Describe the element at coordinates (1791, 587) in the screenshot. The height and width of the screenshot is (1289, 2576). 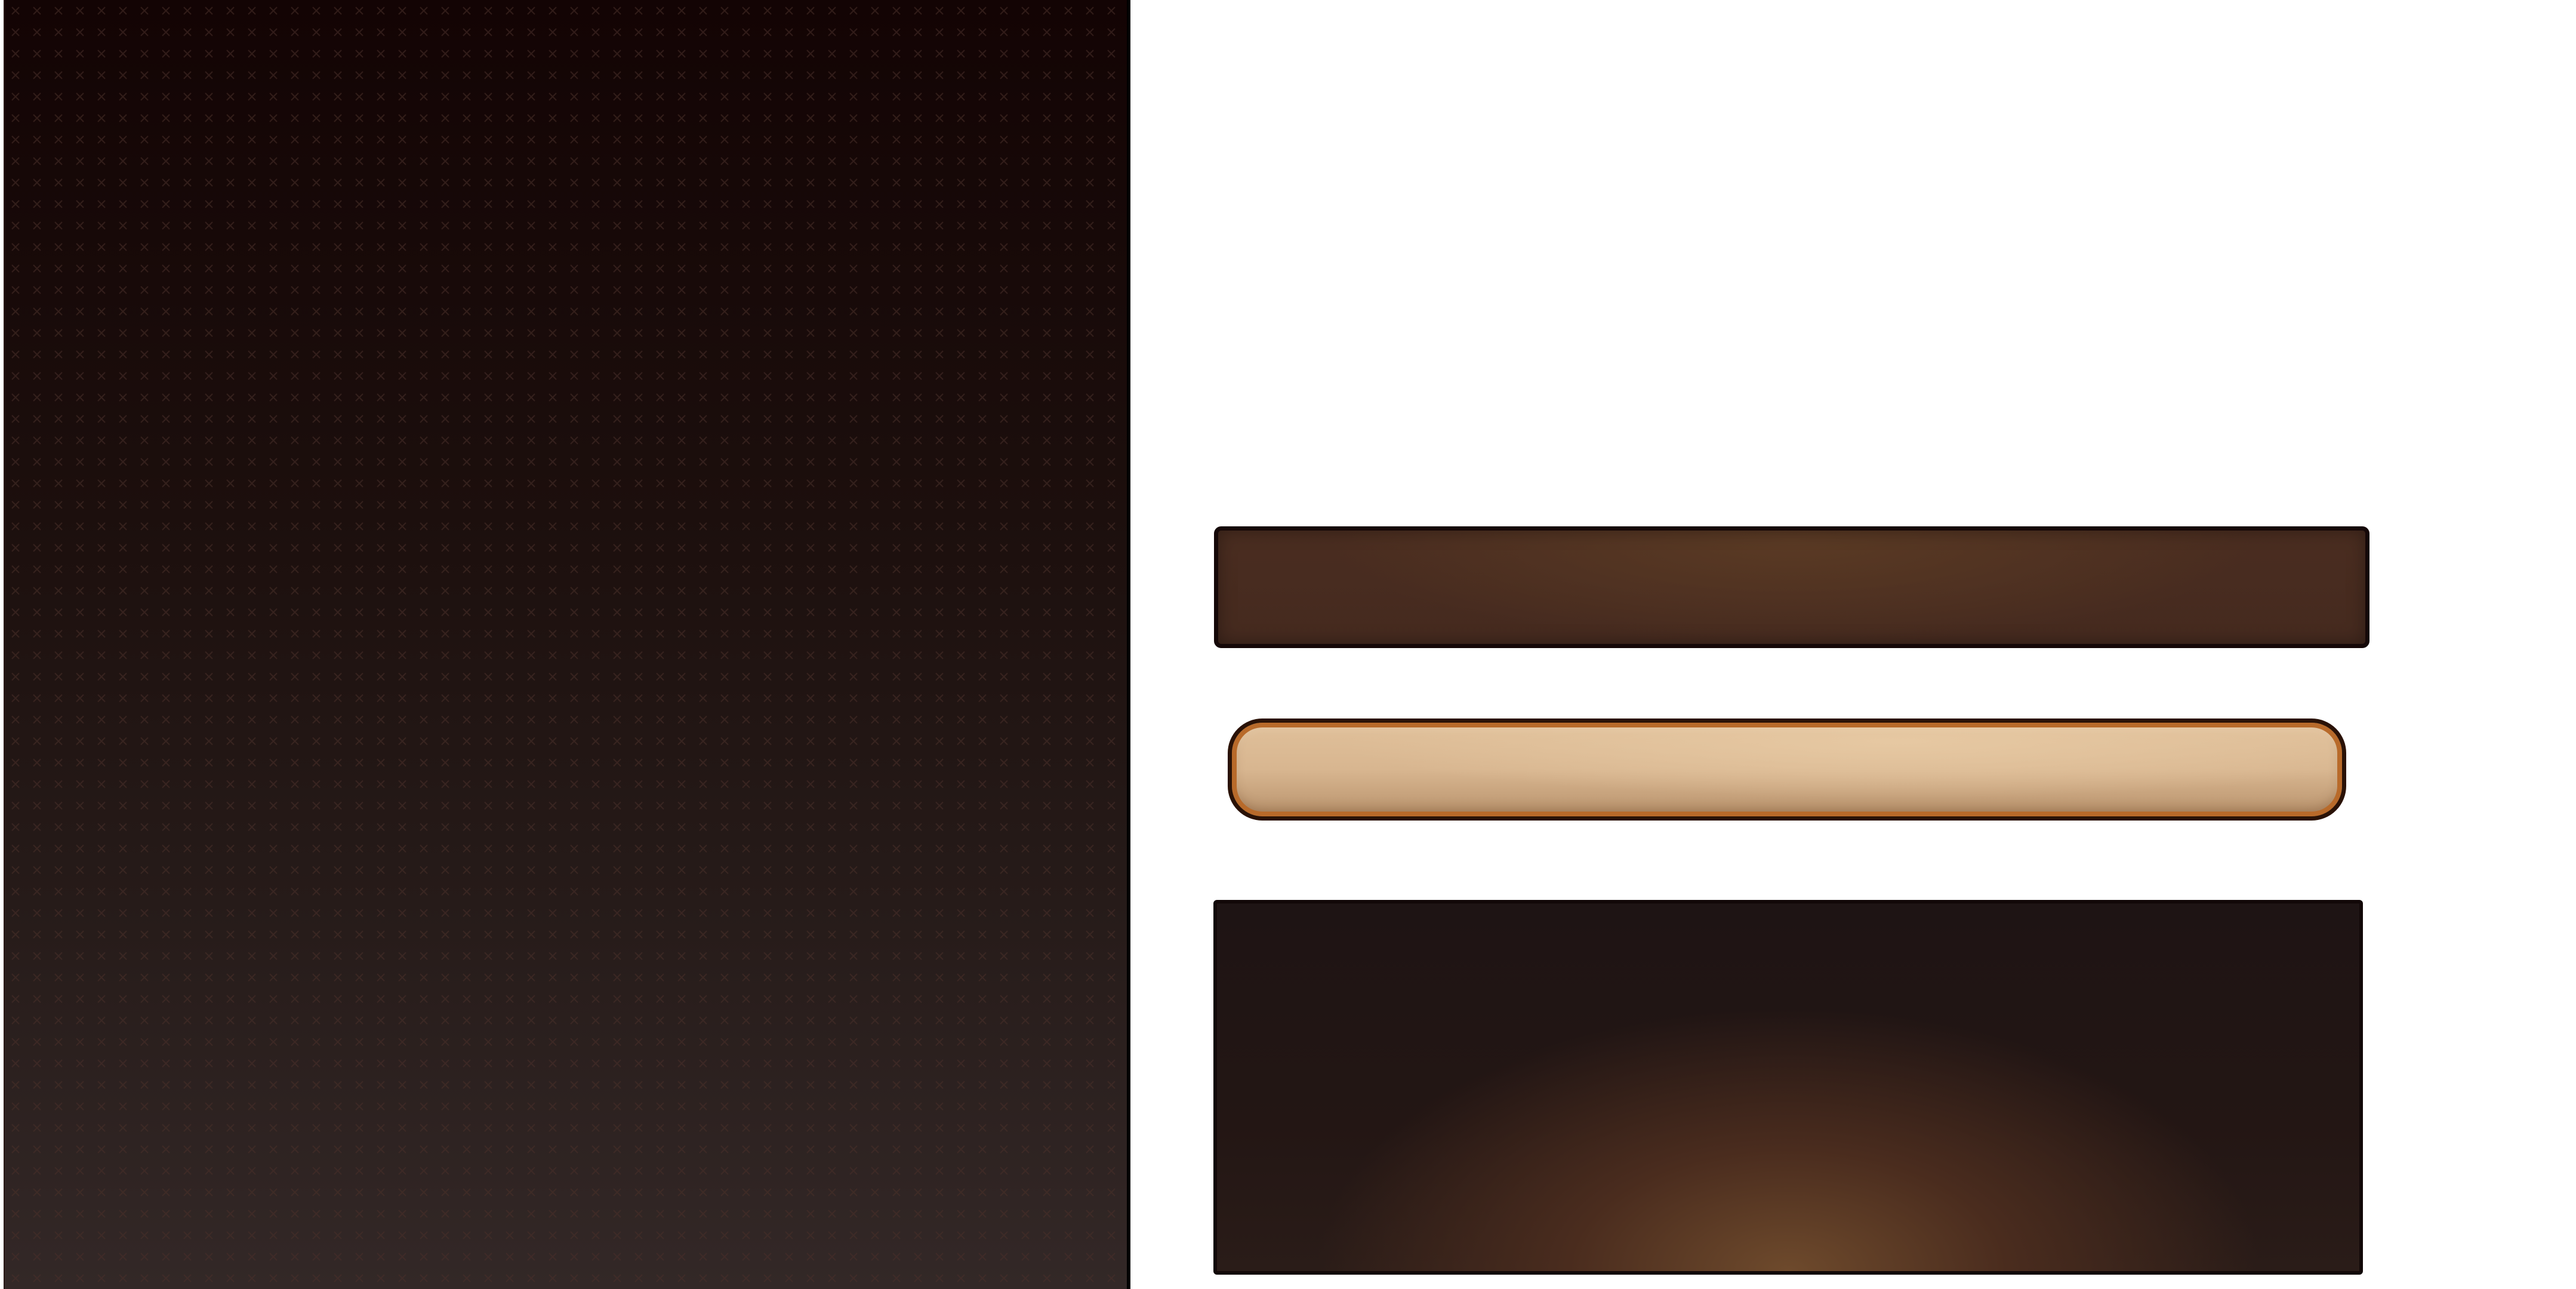
I see `brown-banner-bar` at that location.